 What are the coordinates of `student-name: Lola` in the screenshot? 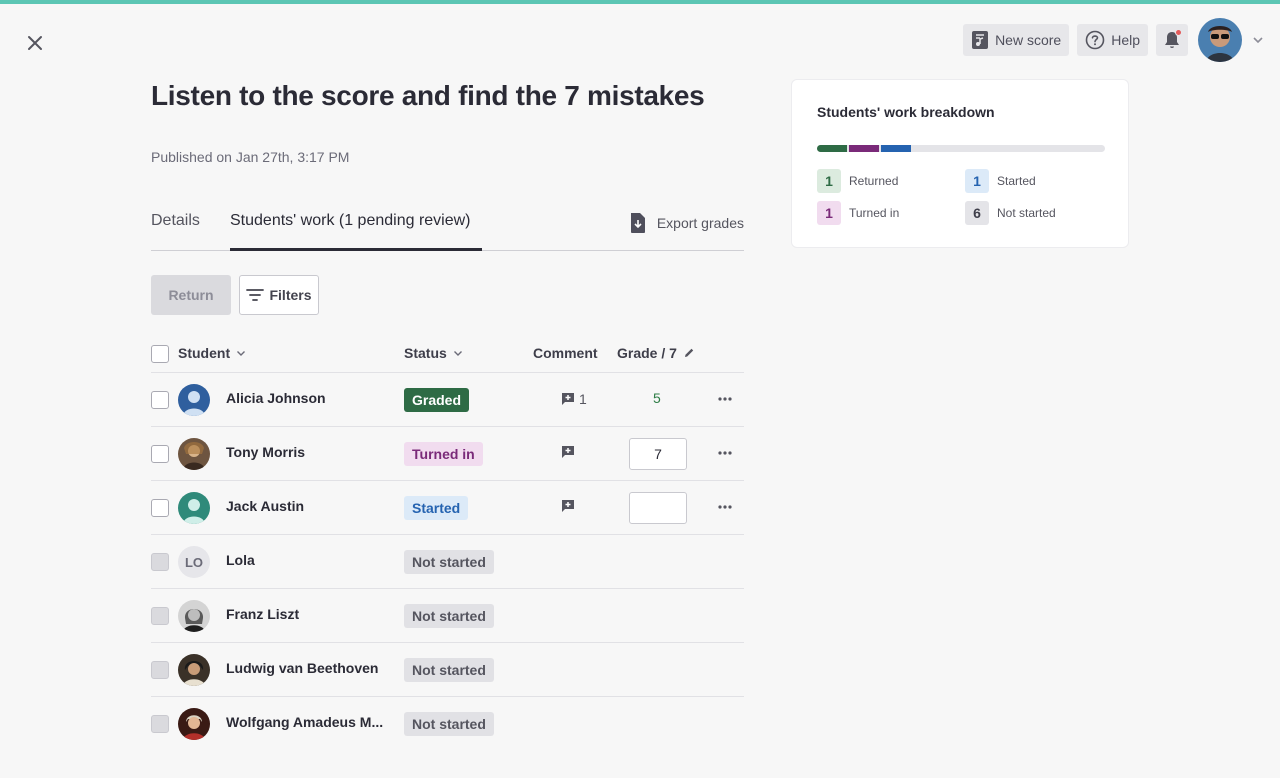 It's located at (240, 560).